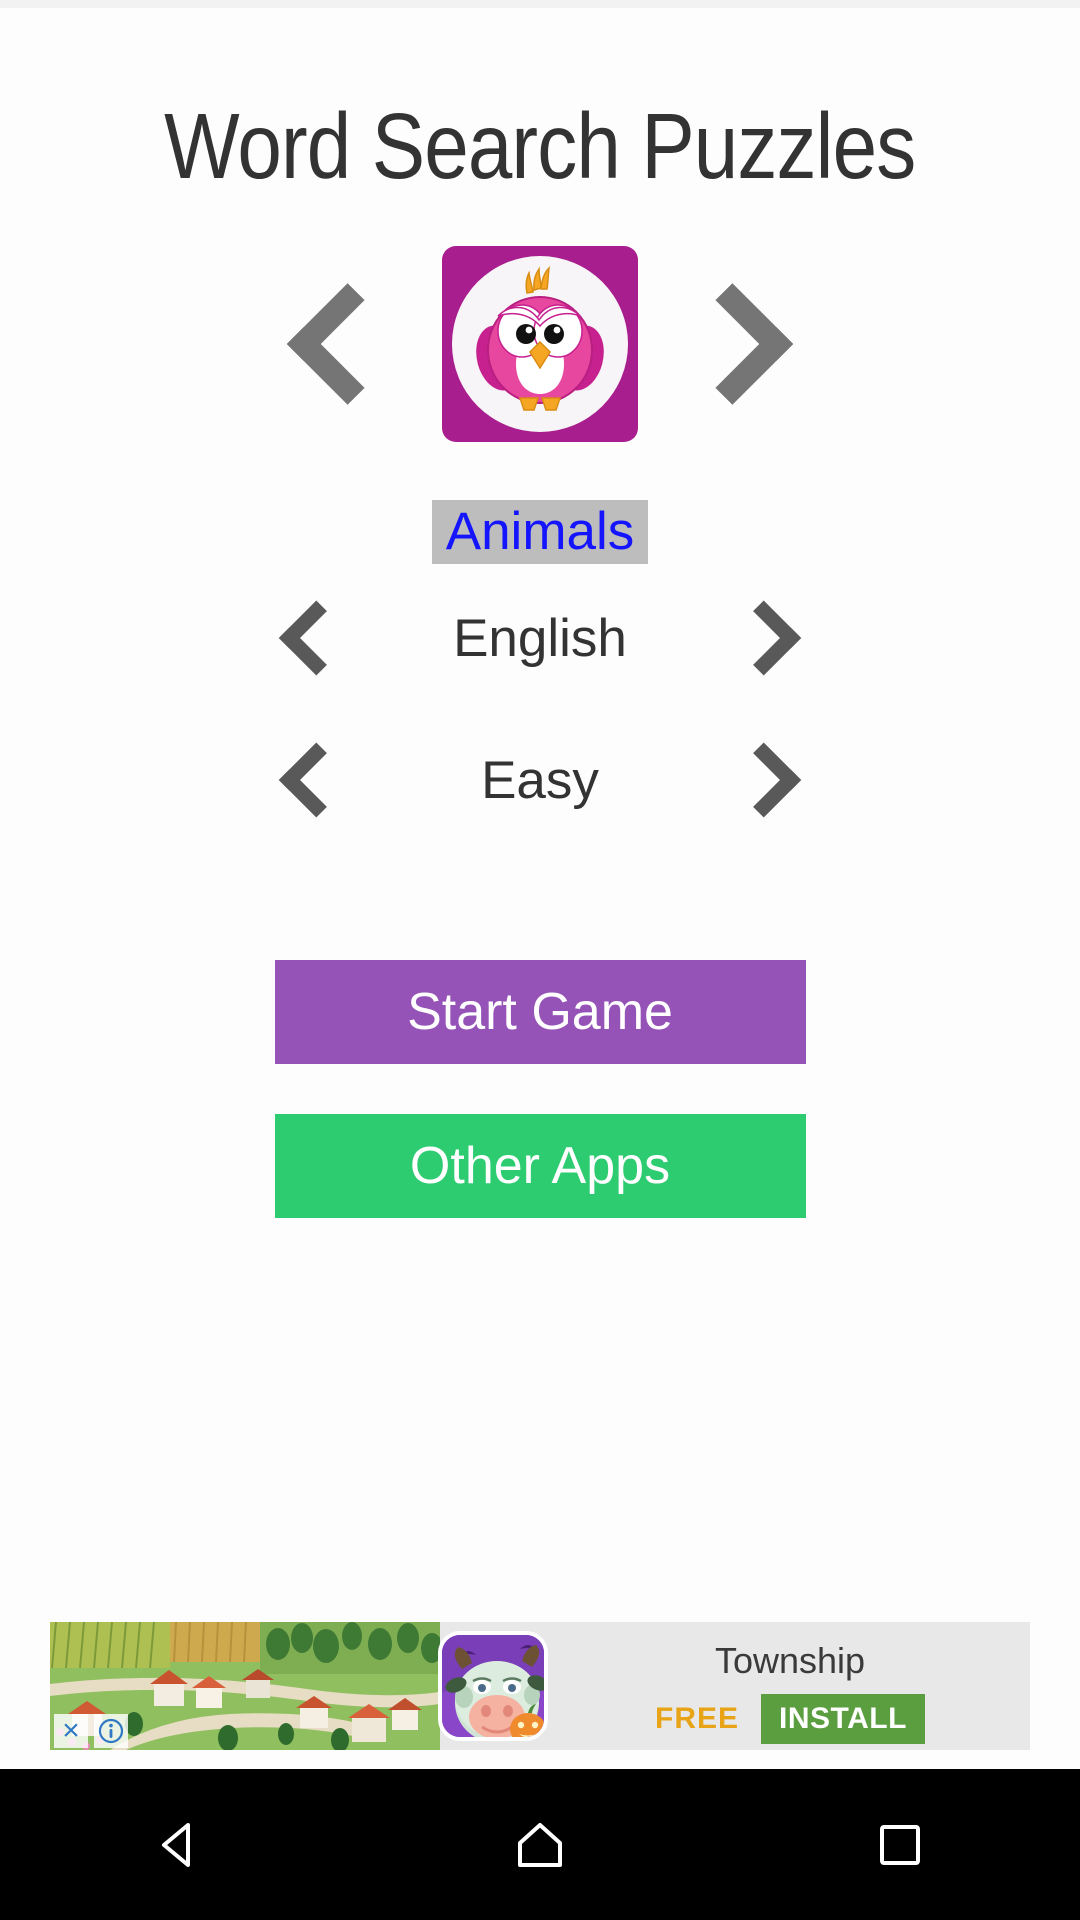 This screenshot has width=1080, height=1920. Describe the element at coordinates (540, 1166) in the screenshot. I see `other-apps-button: Other Apps` at that location.